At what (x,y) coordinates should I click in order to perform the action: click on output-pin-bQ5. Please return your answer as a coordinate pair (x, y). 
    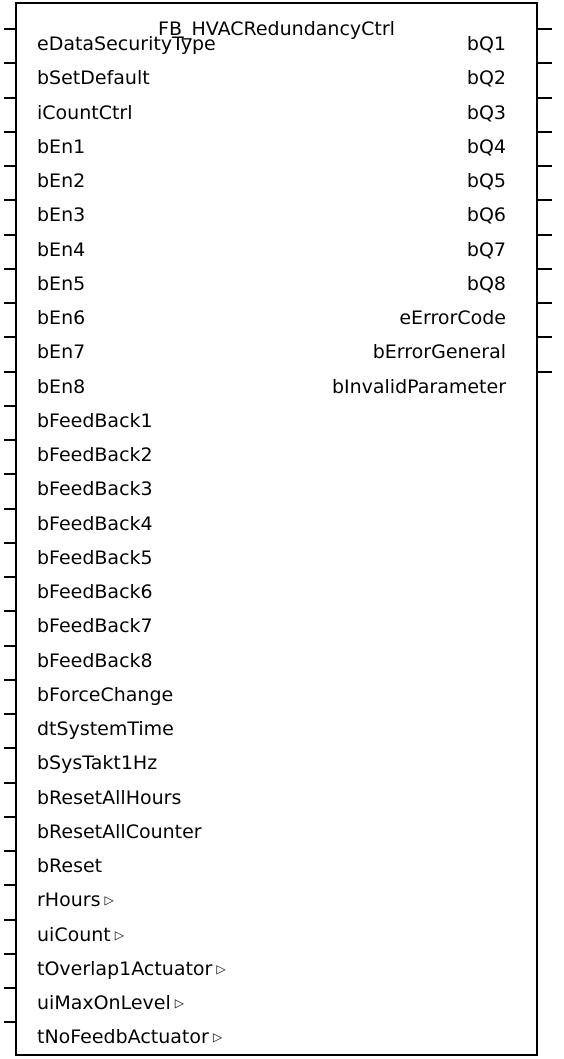
    Looking at the image, I should click on (548, 167).